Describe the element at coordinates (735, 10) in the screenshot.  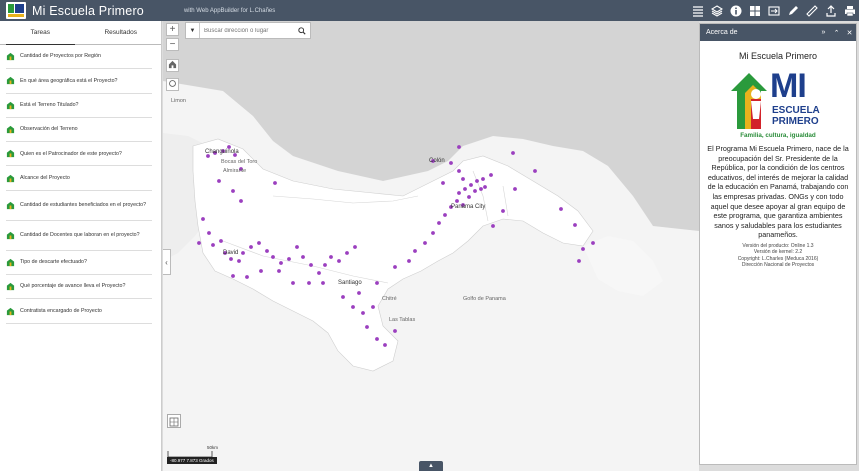
I see `info-icon` at that location.